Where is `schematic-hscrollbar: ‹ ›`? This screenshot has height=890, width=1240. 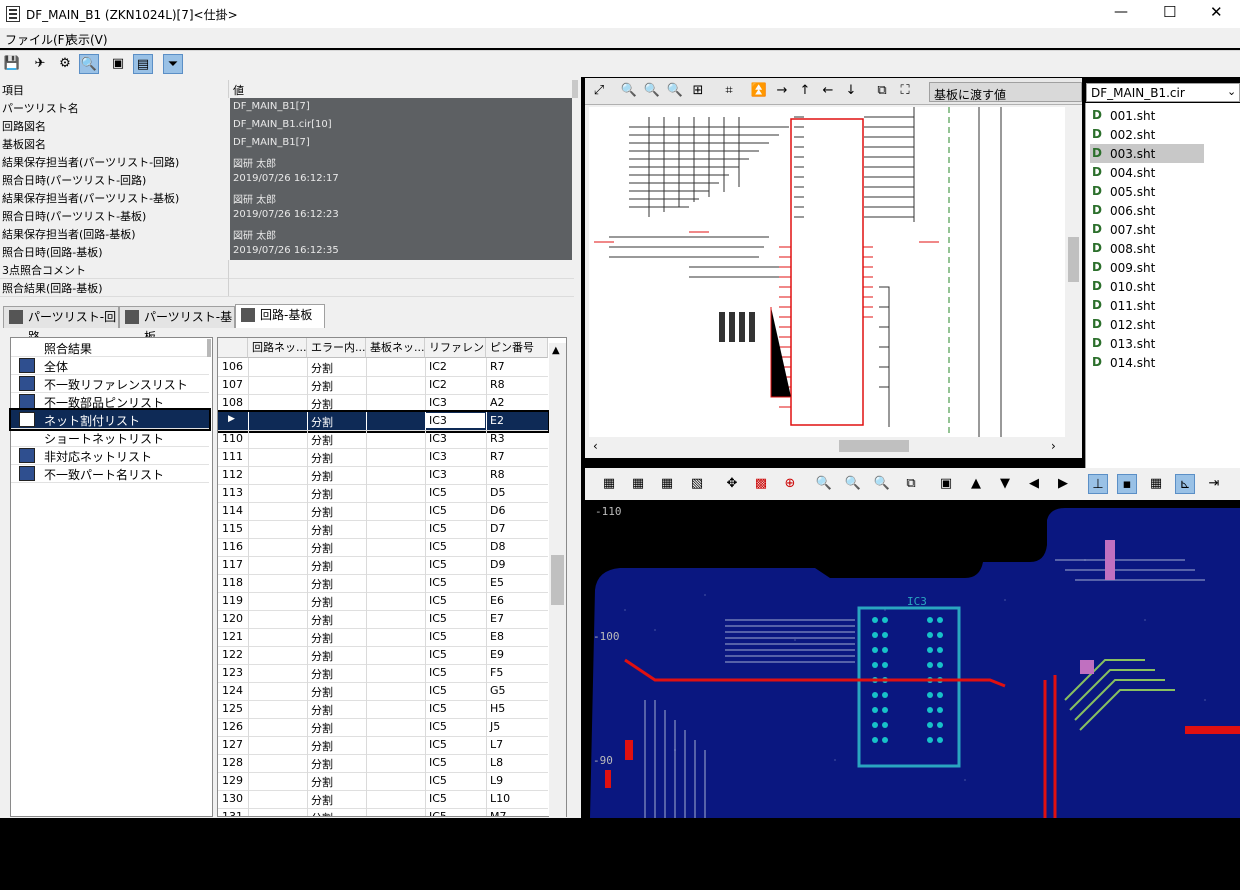
schematic-hscrollbar: ‹ › is located at coordinates (827, 446).